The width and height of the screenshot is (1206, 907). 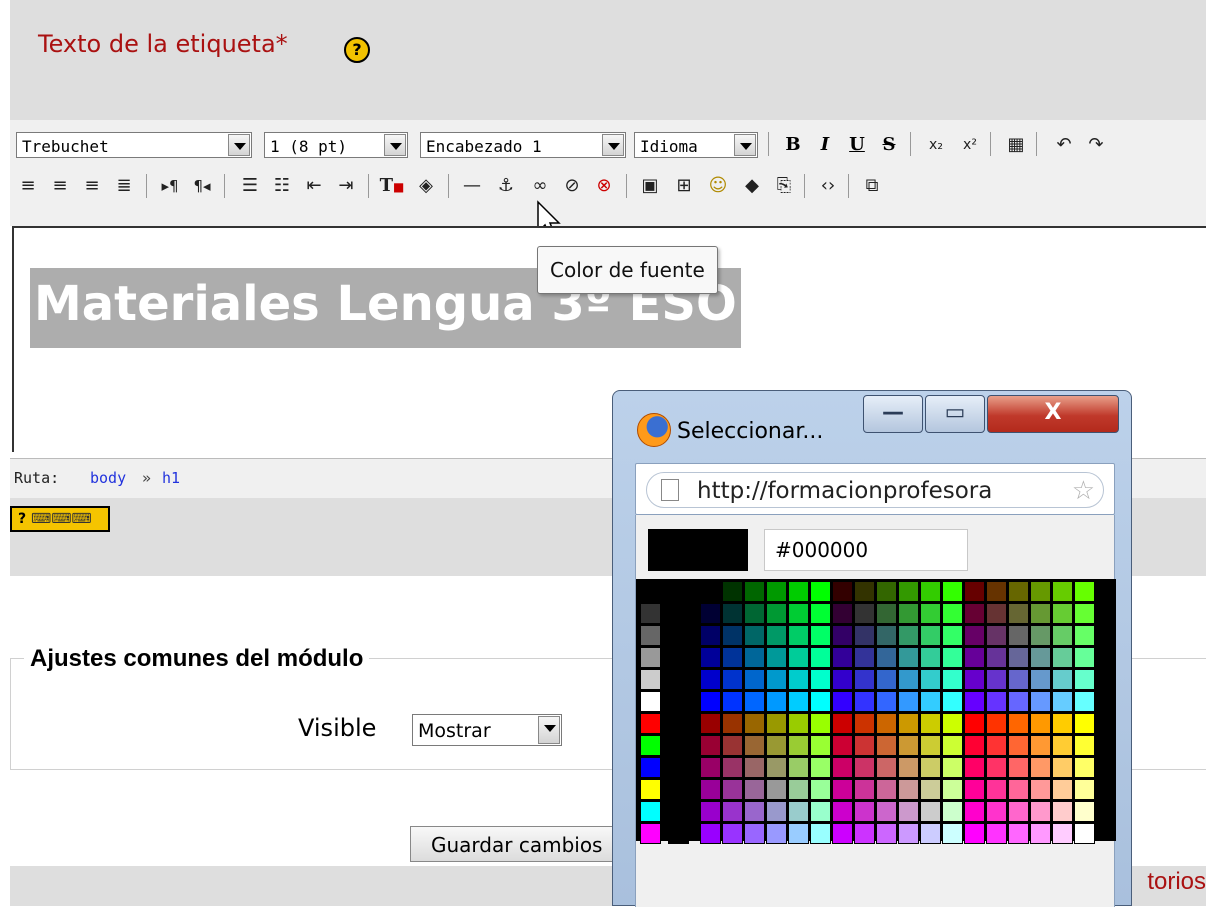 I want to click on html-source-icon: ‹›, so click(x=828, y=186).